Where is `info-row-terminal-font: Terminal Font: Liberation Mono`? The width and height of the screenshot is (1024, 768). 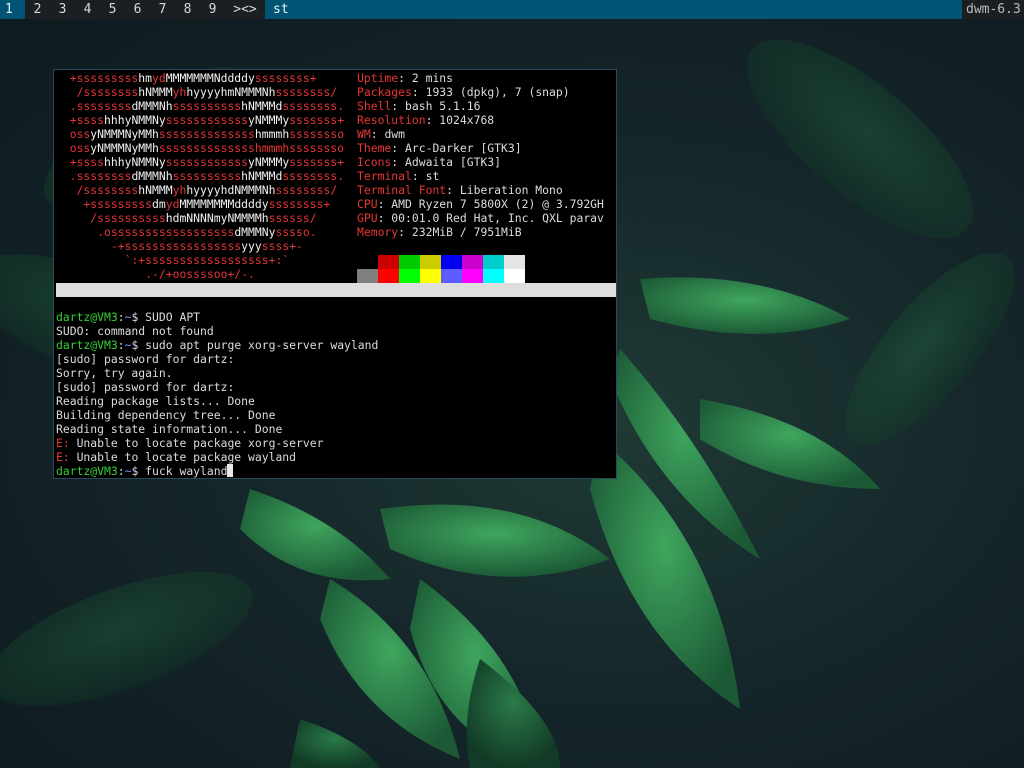 info-row-terminal-font: Terminal Font: Liberation Mono is located at coordinates (486, 190).